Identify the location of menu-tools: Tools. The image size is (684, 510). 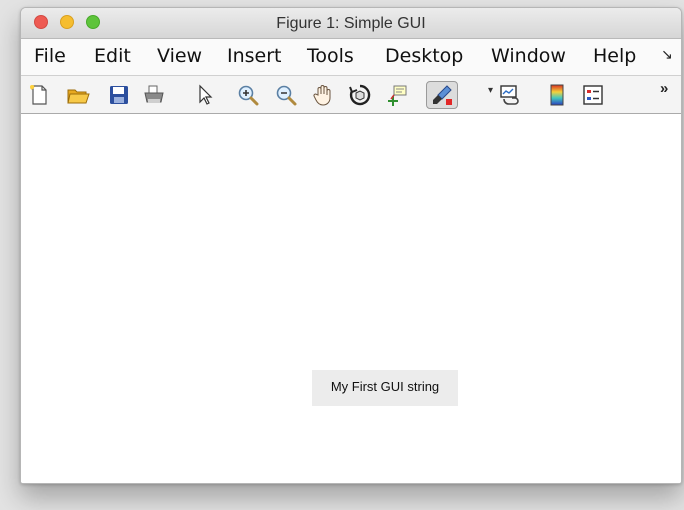
(330, 56).